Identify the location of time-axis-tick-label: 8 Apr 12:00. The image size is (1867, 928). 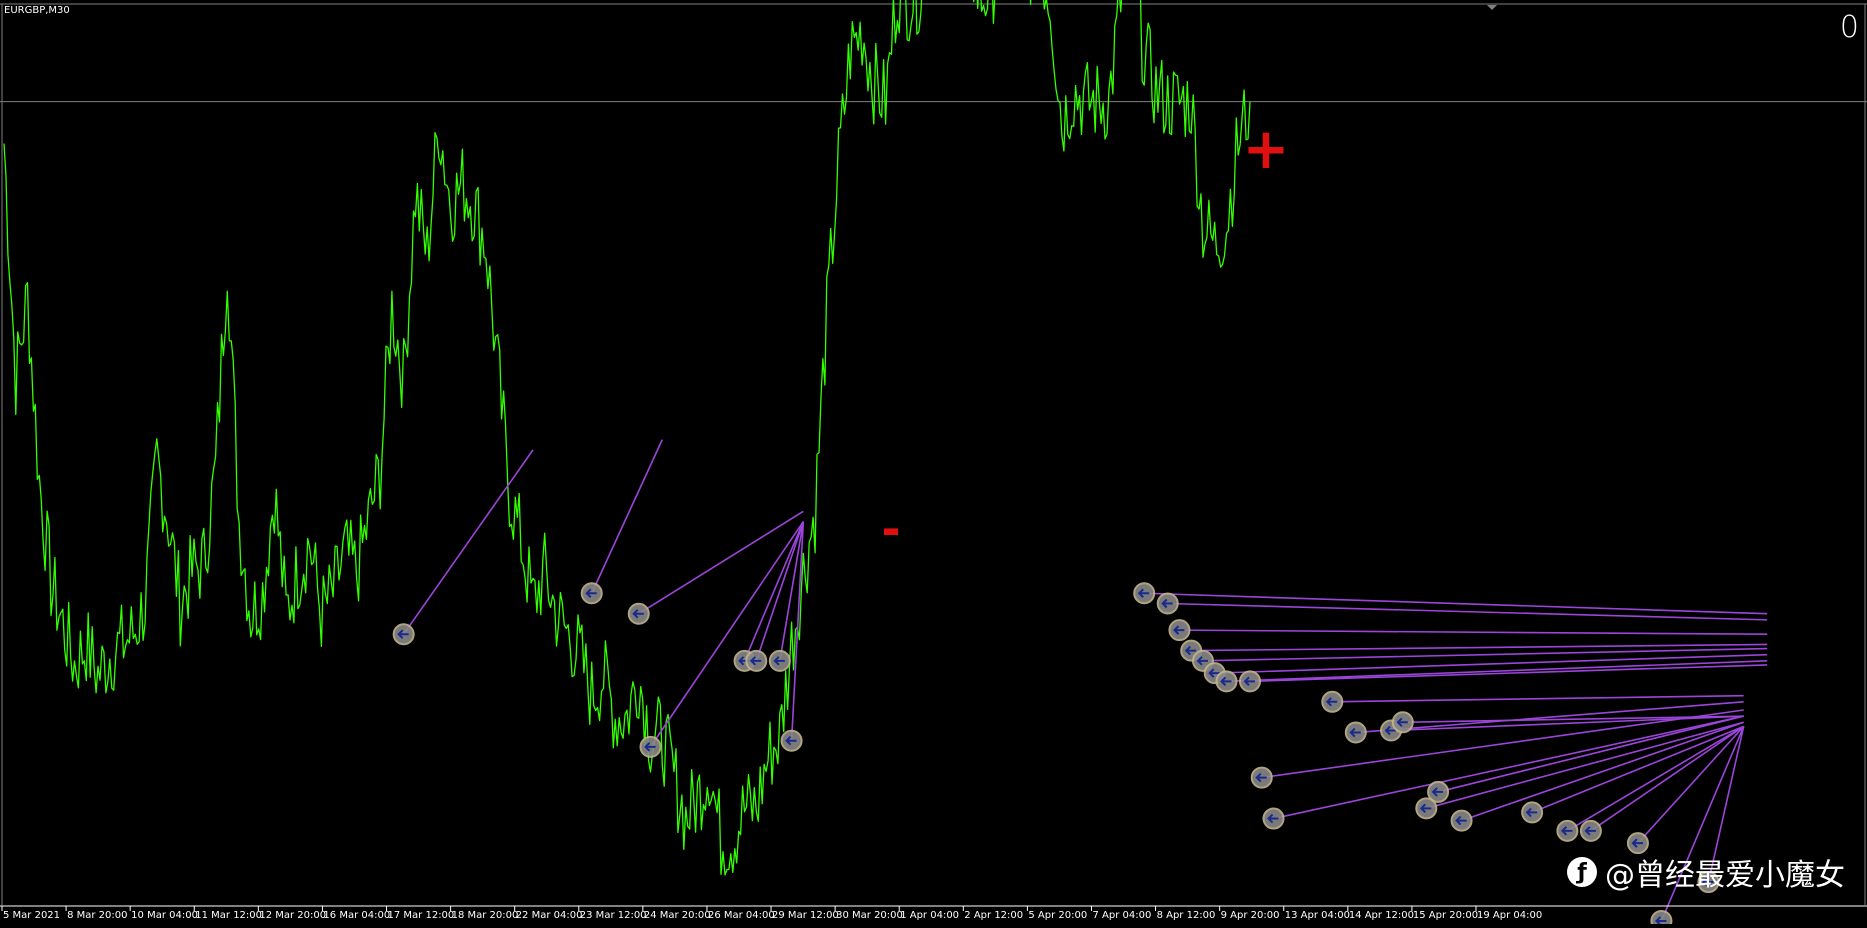
(1186, 915).